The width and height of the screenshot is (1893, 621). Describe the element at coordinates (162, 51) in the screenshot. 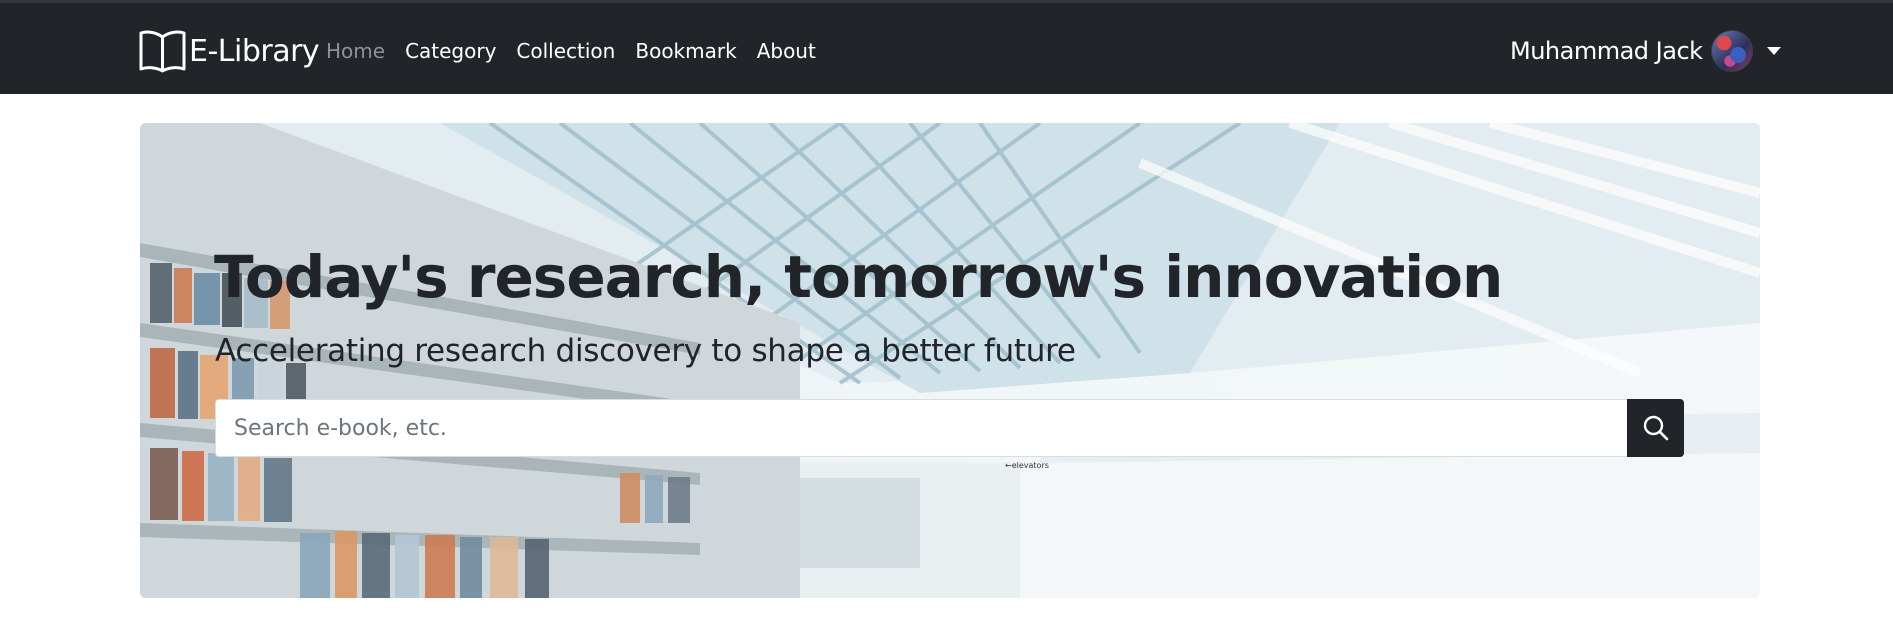

I see `open-book-icon` at that location.